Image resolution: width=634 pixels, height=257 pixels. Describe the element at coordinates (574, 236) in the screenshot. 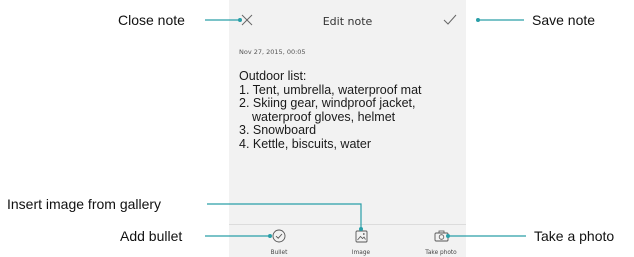

I see `callout-take-photo: Take a photo` at that location.